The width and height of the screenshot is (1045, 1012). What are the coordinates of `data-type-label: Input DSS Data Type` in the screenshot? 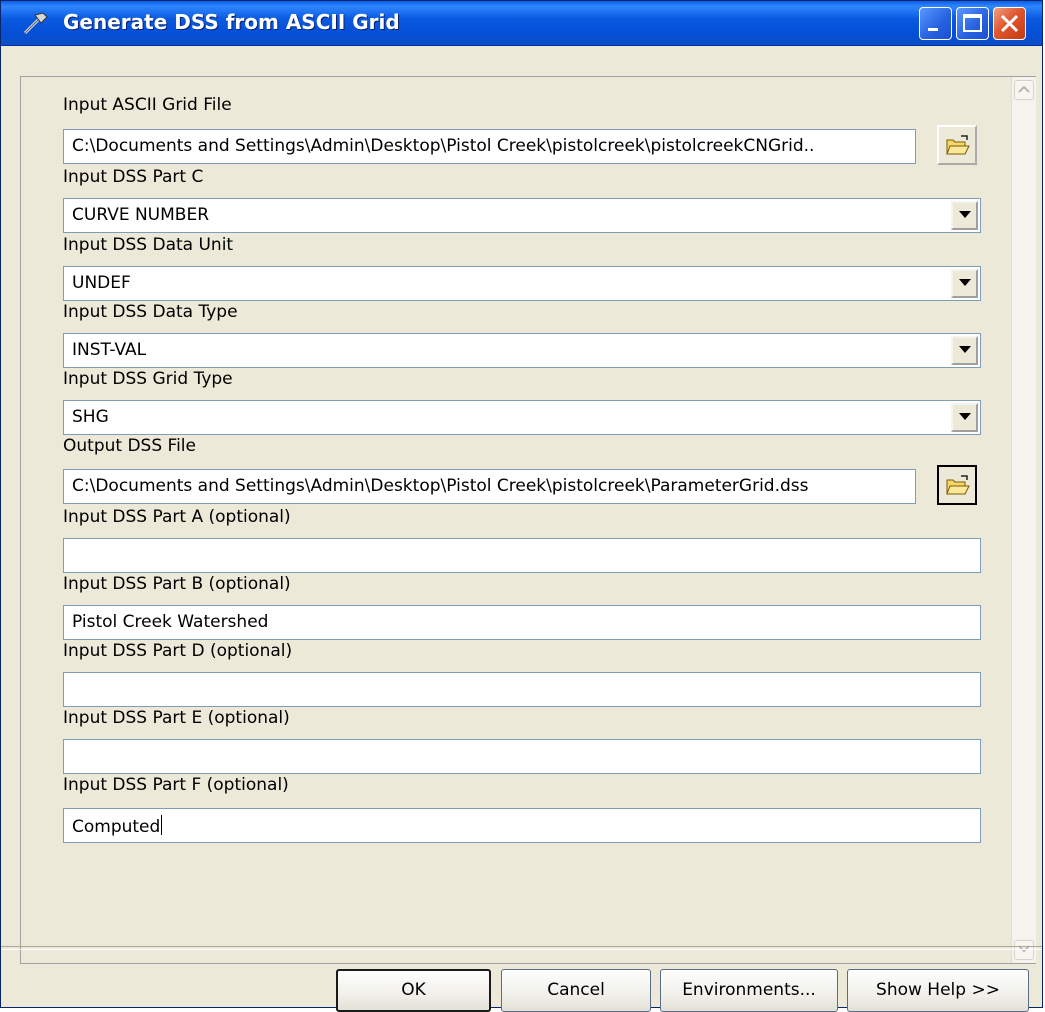 It's located at (150, 312).